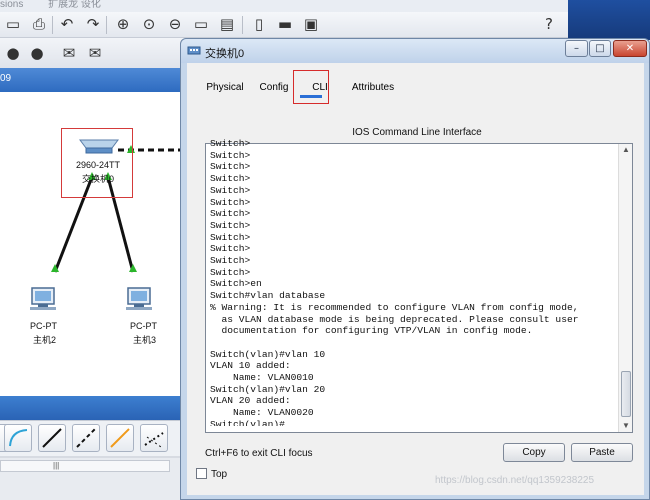 The image size is (650, 500). What do you see at coordinates (259, 453) in the screenshot?
I see `cli-focus-hint: Ctrl+F6 to exit CLI focus` at bounding box center [259, 453].